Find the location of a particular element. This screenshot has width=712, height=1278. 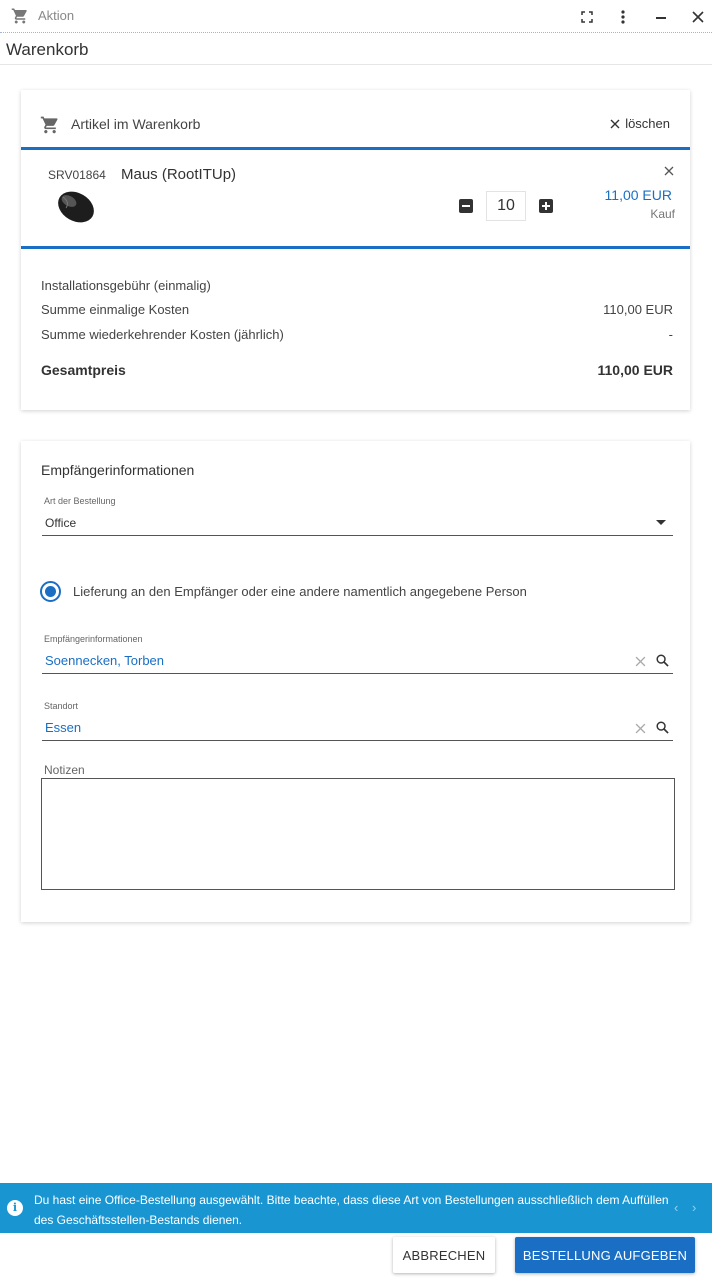

info-icon: i is located at coordinates (15, 1208).